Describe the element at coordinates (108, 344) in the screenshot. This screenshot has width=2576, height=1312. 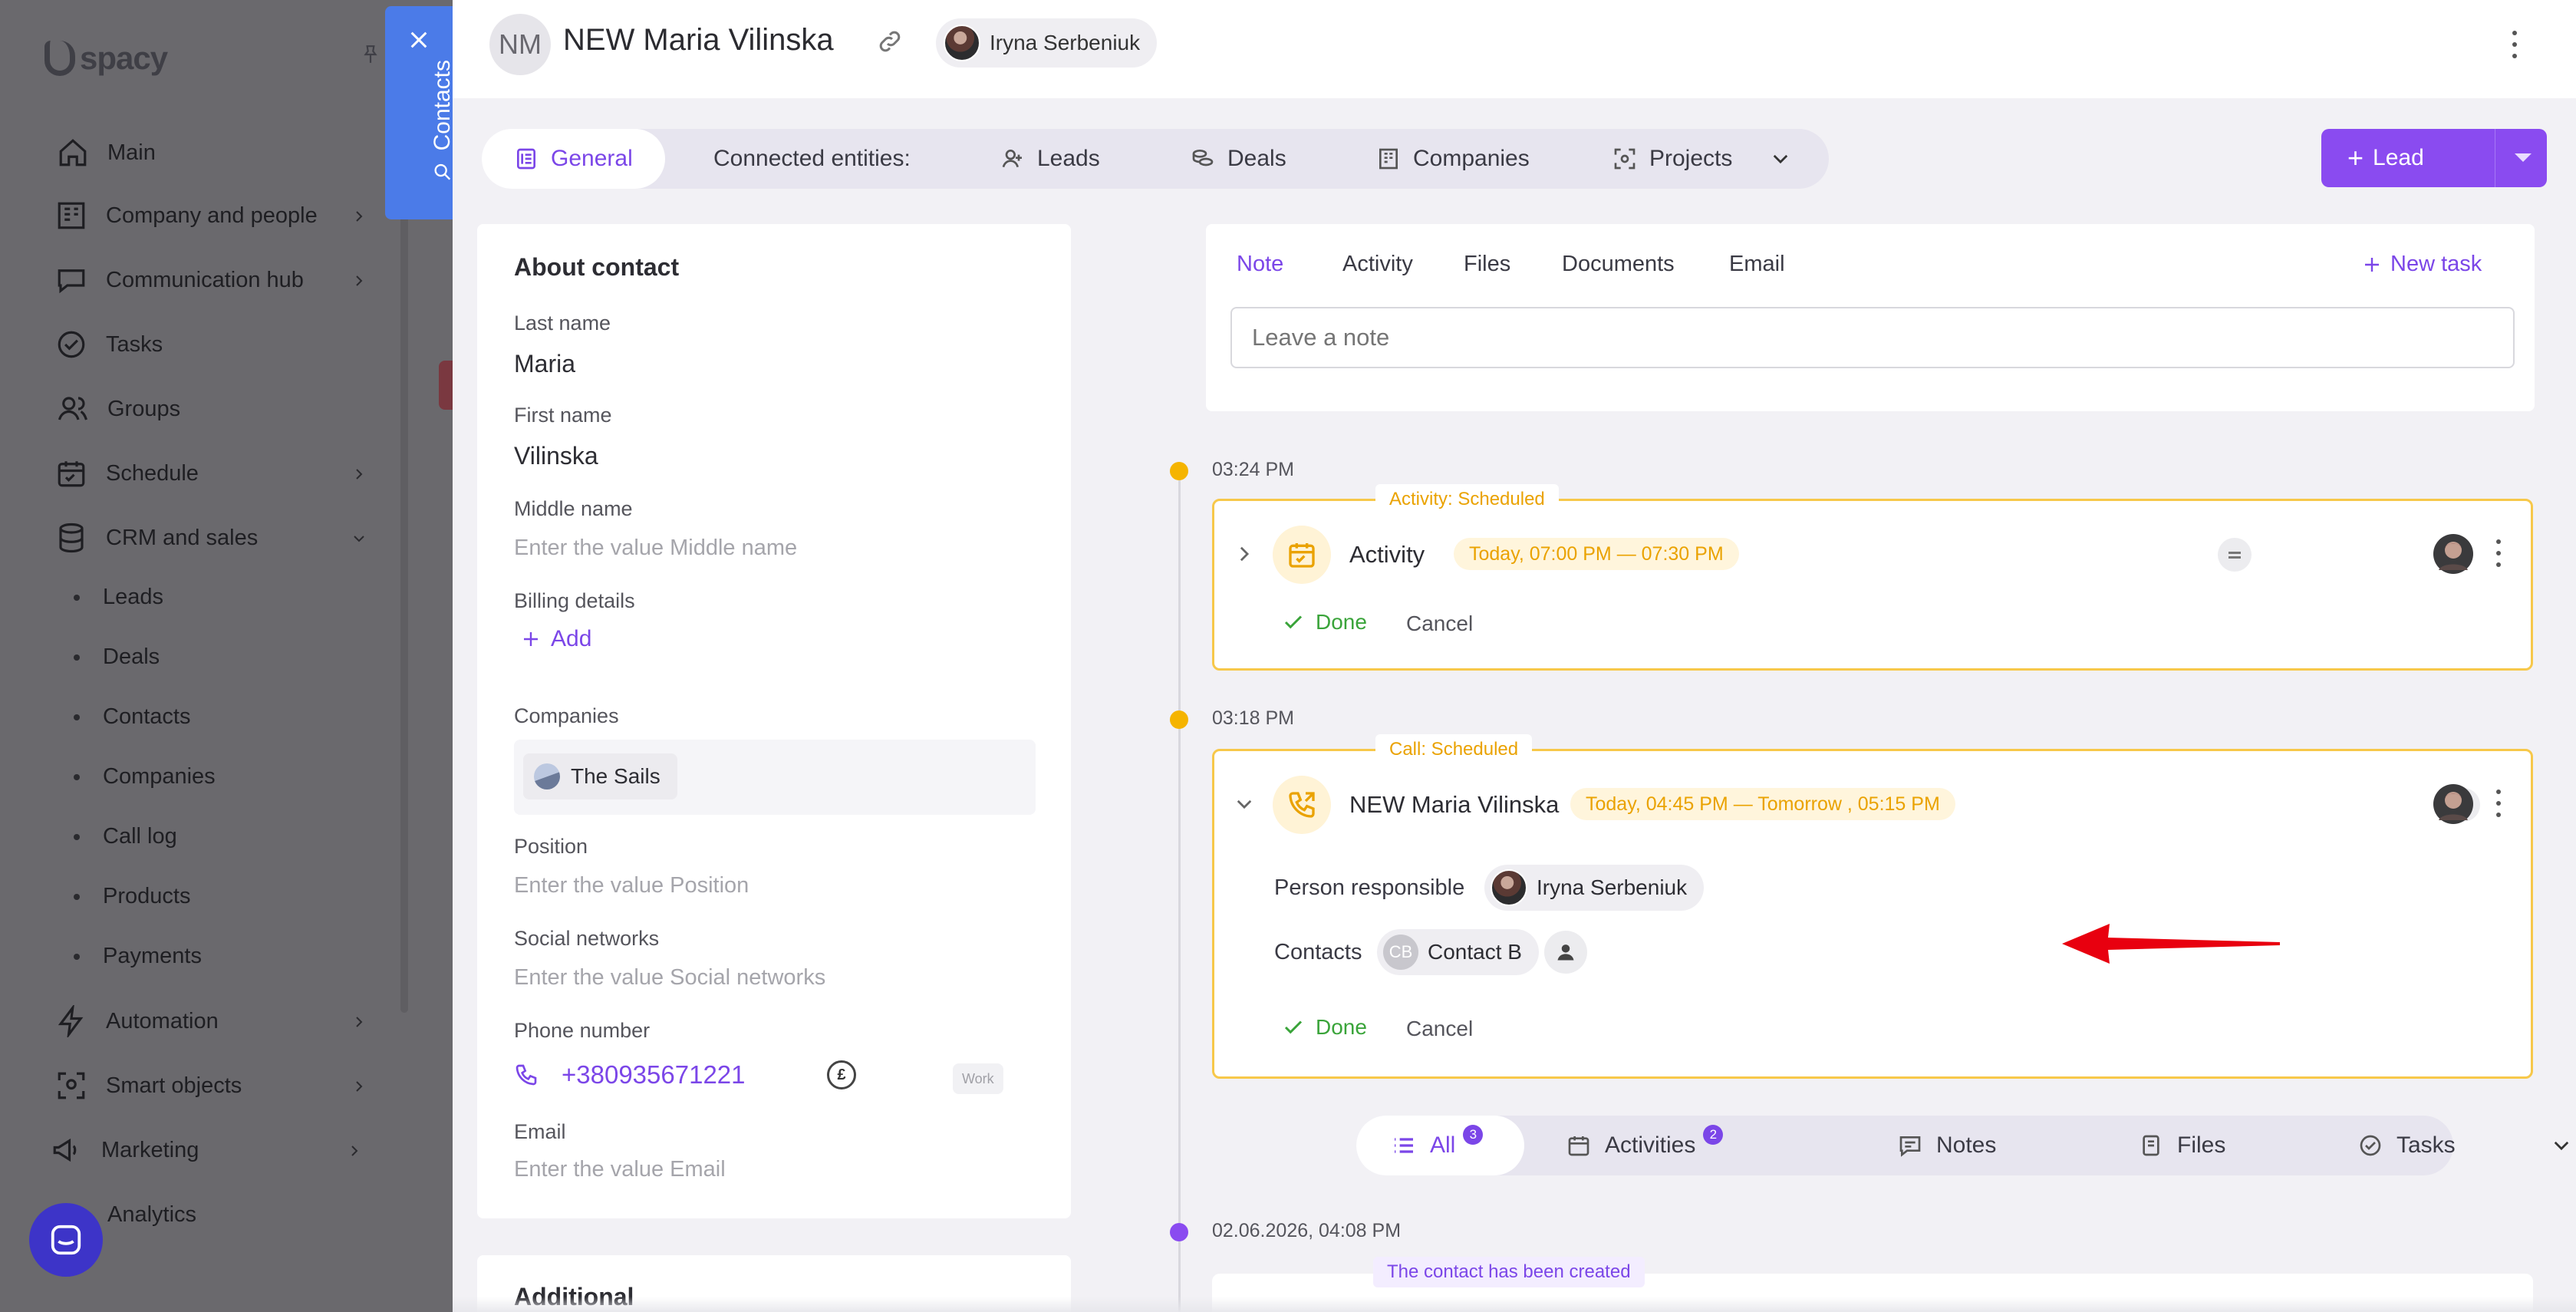
I see `sidebar-item-tasks: Tasks` at that location.